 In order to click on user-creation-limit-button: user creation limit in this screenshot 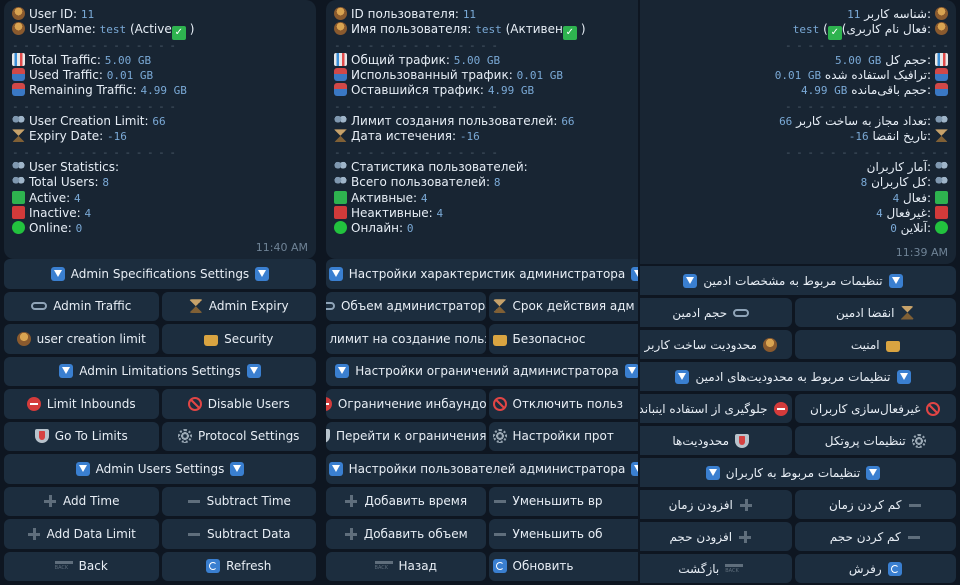, I will do `click(81, 339)`.